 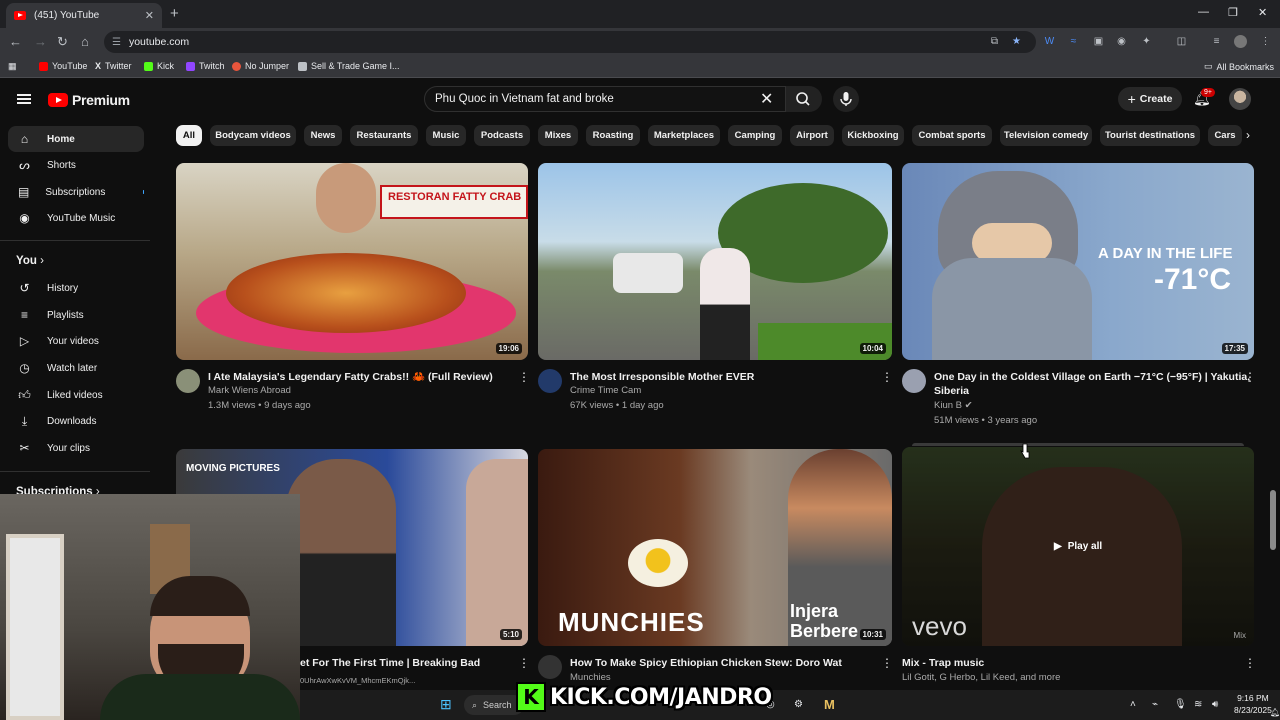 I want to click on address-bar: ☰ youtube.com, so click(x=570, y=42).